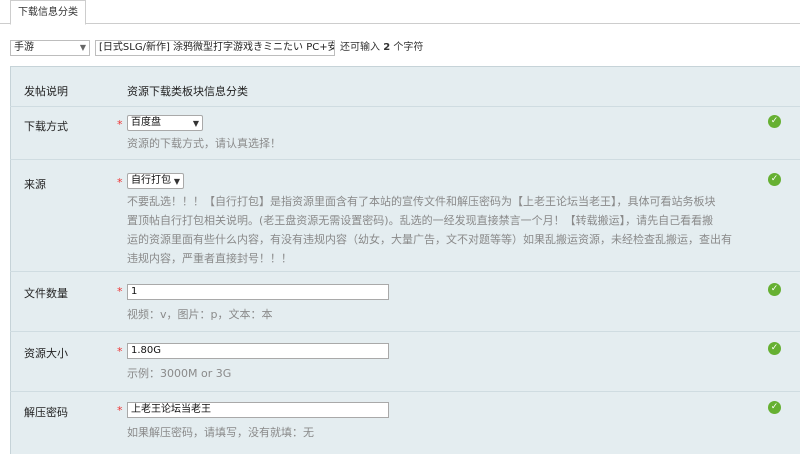 The height and width of the screenshot is (454, 800). Describe the element at coordinates (387, 47) in the screenshot. I see `remaining-count: 2` at that location.